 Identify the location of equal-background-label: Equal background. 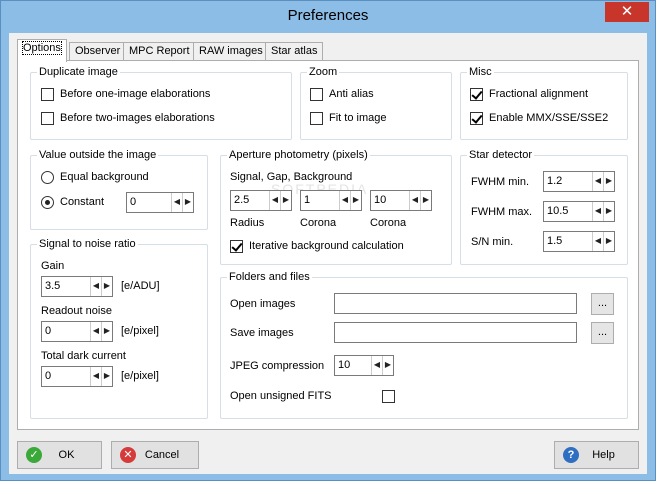
(104, 177).